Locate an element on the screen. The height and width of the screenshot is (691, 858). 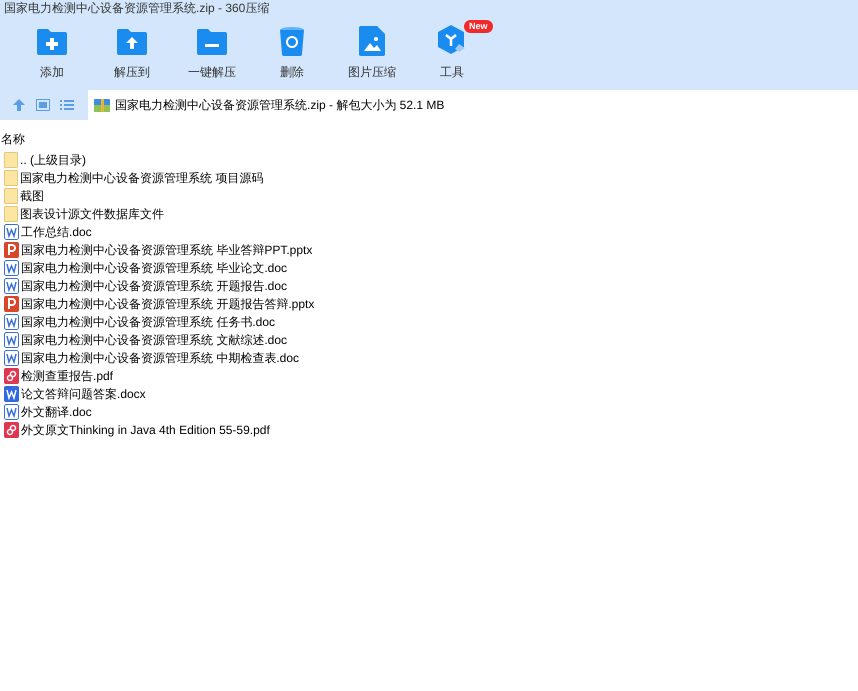
window-title: 国家电力检测中心设备资源管理系统.zip - 360压缩 is located at coordinates (137, 8).